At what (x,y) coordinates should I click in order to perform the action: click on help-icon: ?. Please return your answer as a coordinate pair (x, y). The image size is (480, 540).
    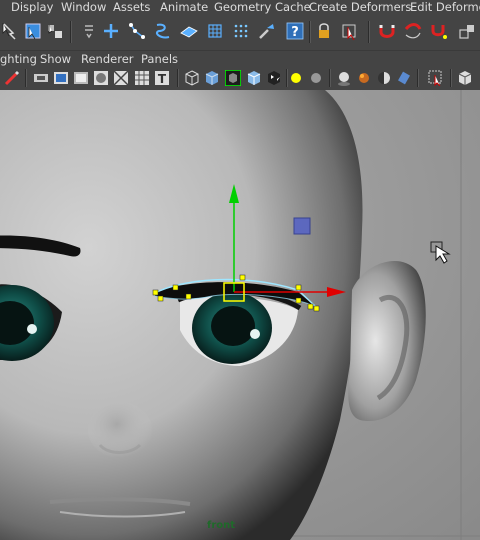
    Looking at the image, I should click on (295, 31).